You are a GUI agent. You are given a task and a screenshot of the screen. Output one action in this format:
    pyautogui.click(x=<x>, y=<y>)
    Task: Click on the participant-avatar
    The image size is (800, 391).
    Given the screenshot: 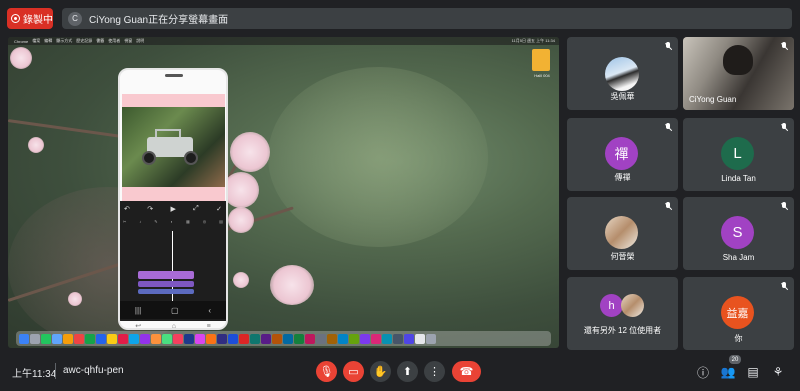 What is the action you would take?
    pyautogui.click(x=632, y=305)
    